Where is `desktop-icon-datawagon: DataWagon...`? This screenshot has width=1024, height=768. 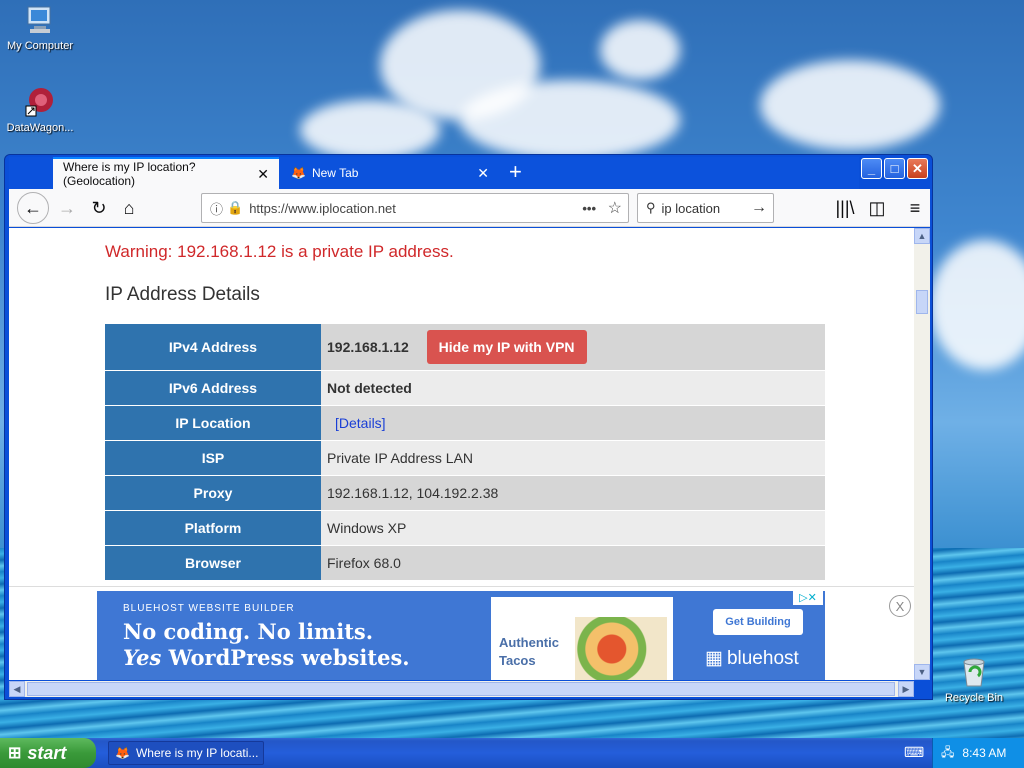
desktop-icon-datawagon: DataWagon... is located at coordinates (40, 110).